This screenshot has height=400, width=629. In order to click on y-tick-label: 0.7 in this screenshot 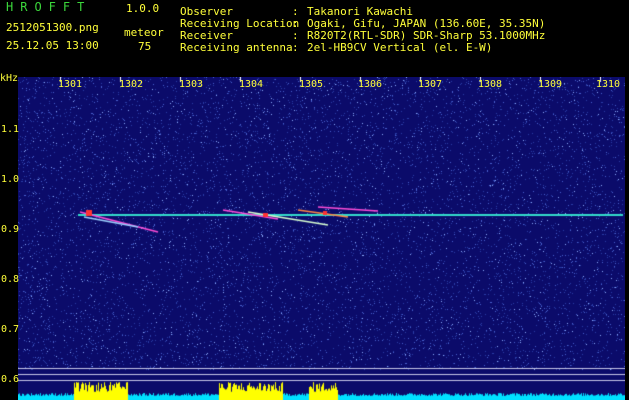, I will do `click(10, 329)`.